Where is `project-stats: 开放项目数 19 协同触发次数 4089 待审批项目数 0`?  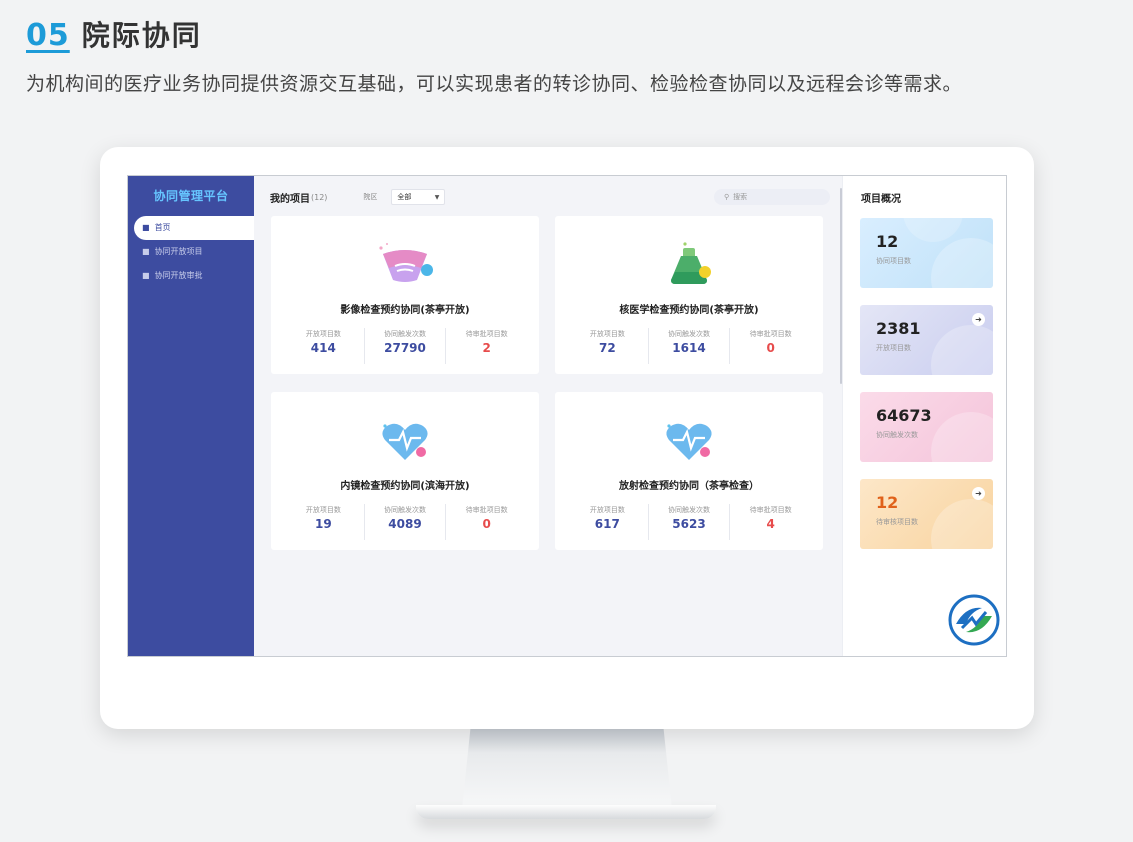
project-stats: 开放项目数 19 协同触发次数 4089 待审批项目数 0 is located at coordinates (405, 522).